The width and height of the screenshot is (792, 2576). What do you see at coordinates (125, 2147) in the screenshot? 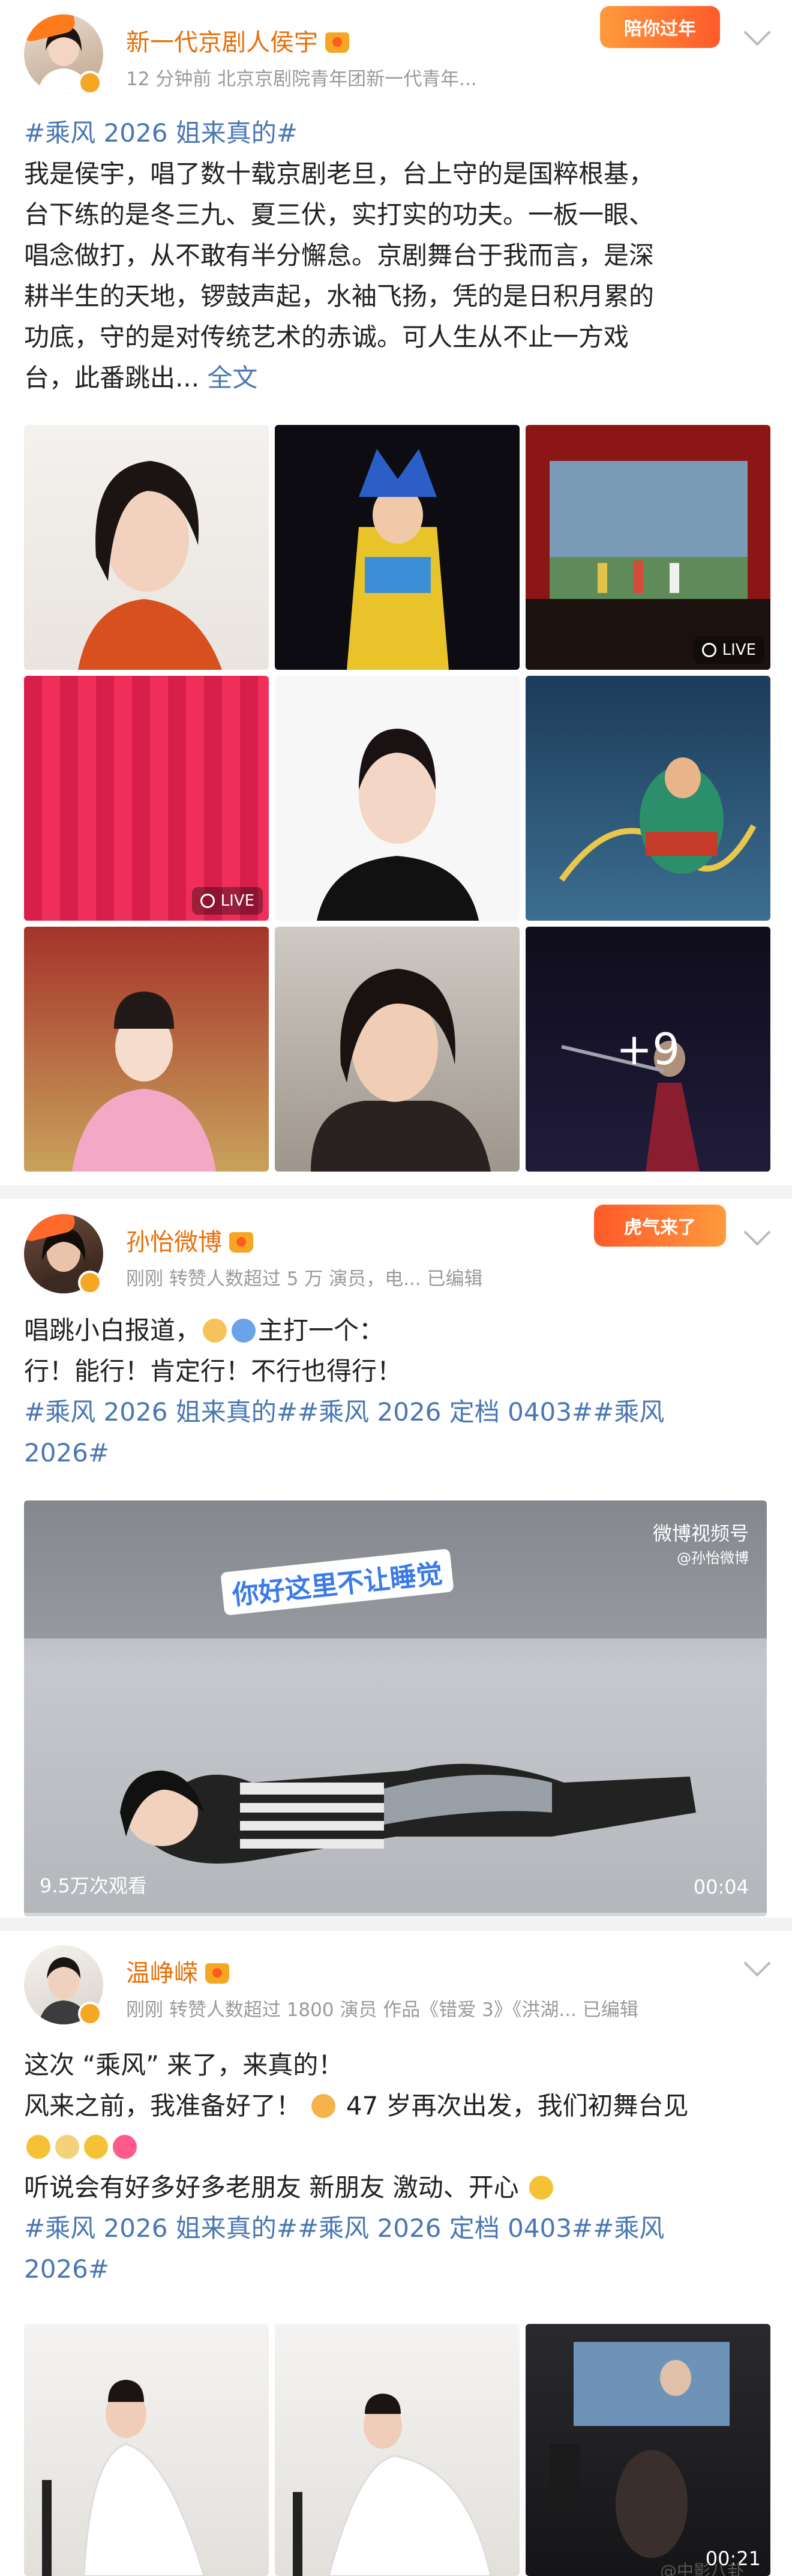
I see `heart-emoji-icon` at bounding box center [125, 2147].